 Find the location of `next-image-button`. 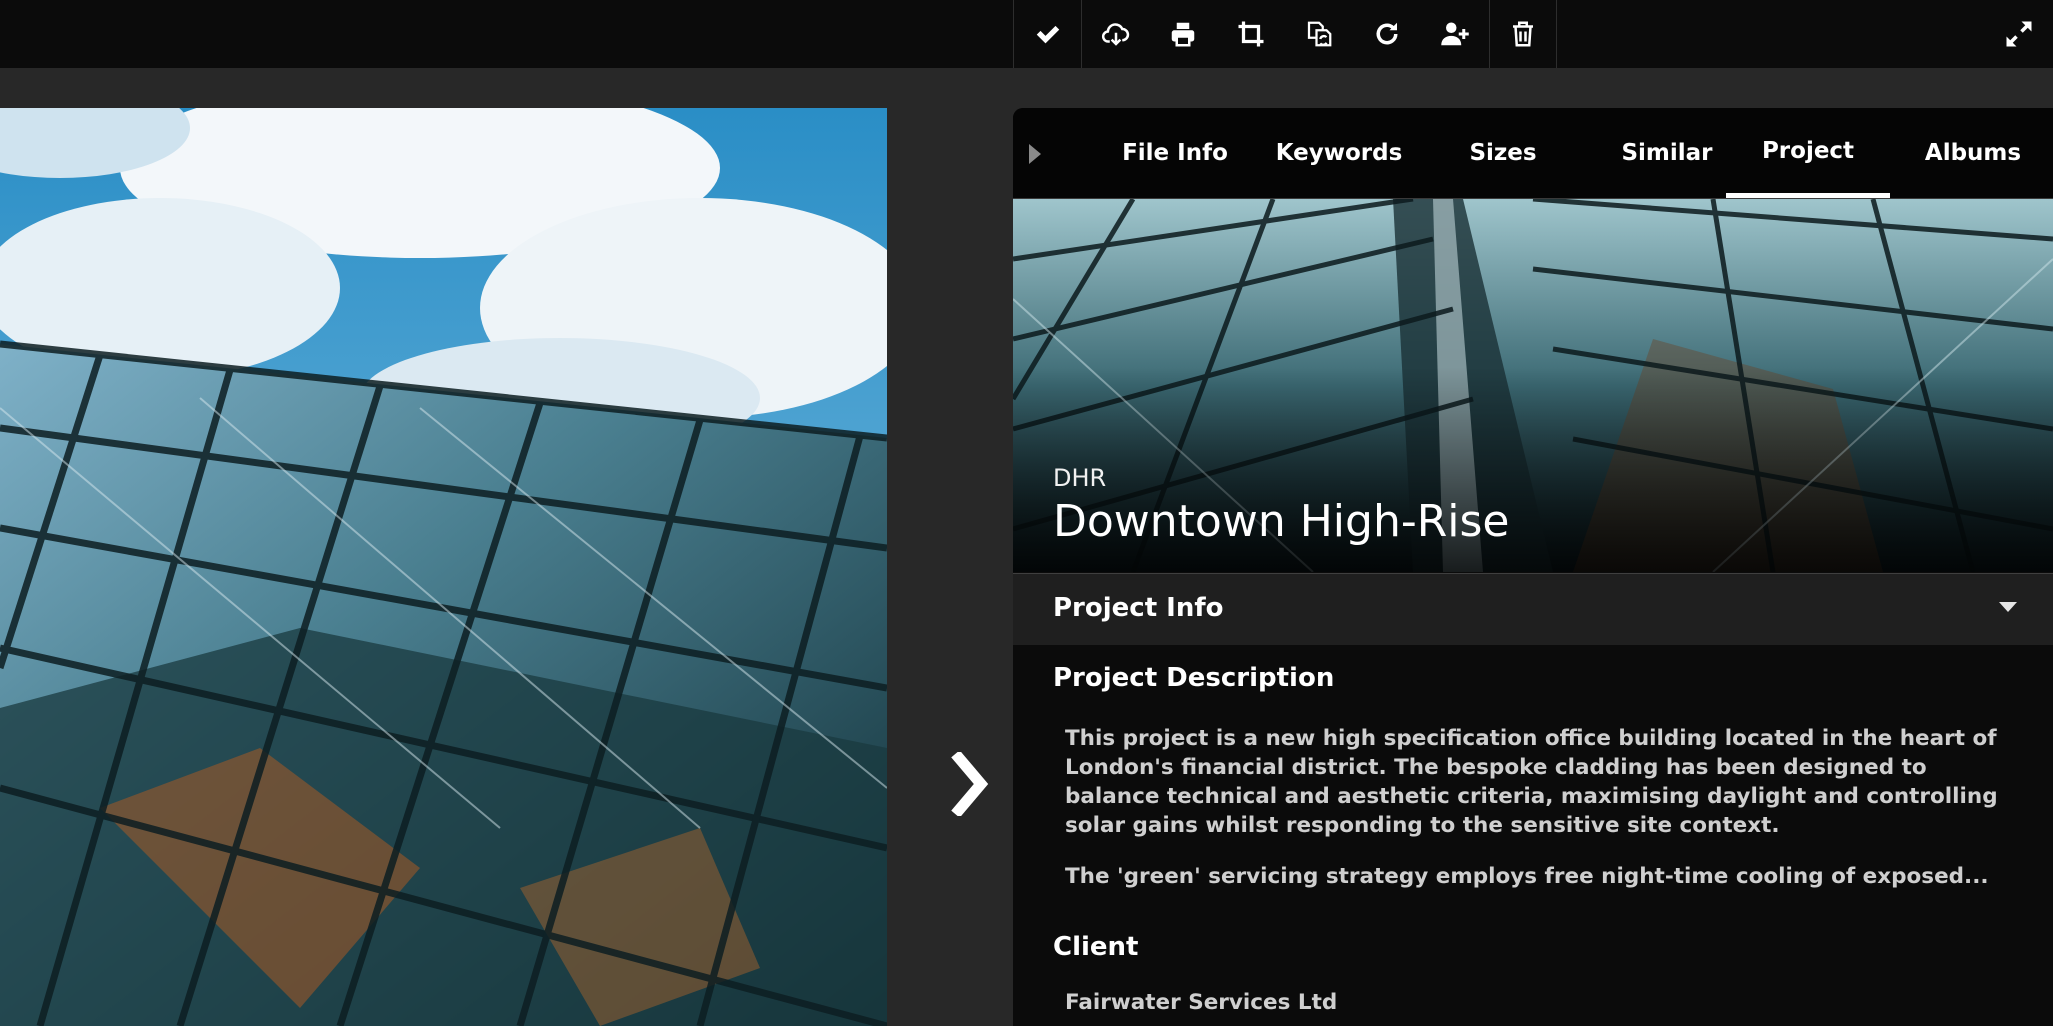

next-image-button is located at coordinates (973, 784).